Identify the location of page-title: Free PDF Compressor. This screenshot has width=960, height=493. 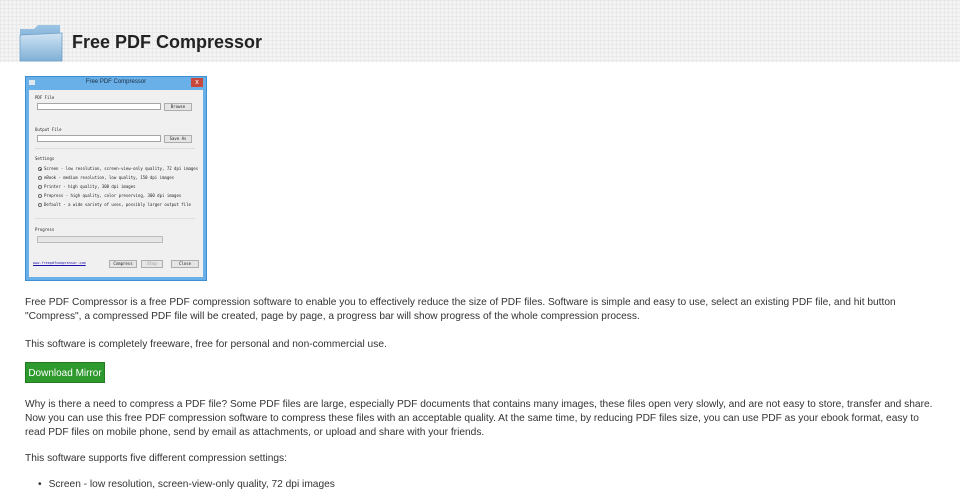
(167, 41).